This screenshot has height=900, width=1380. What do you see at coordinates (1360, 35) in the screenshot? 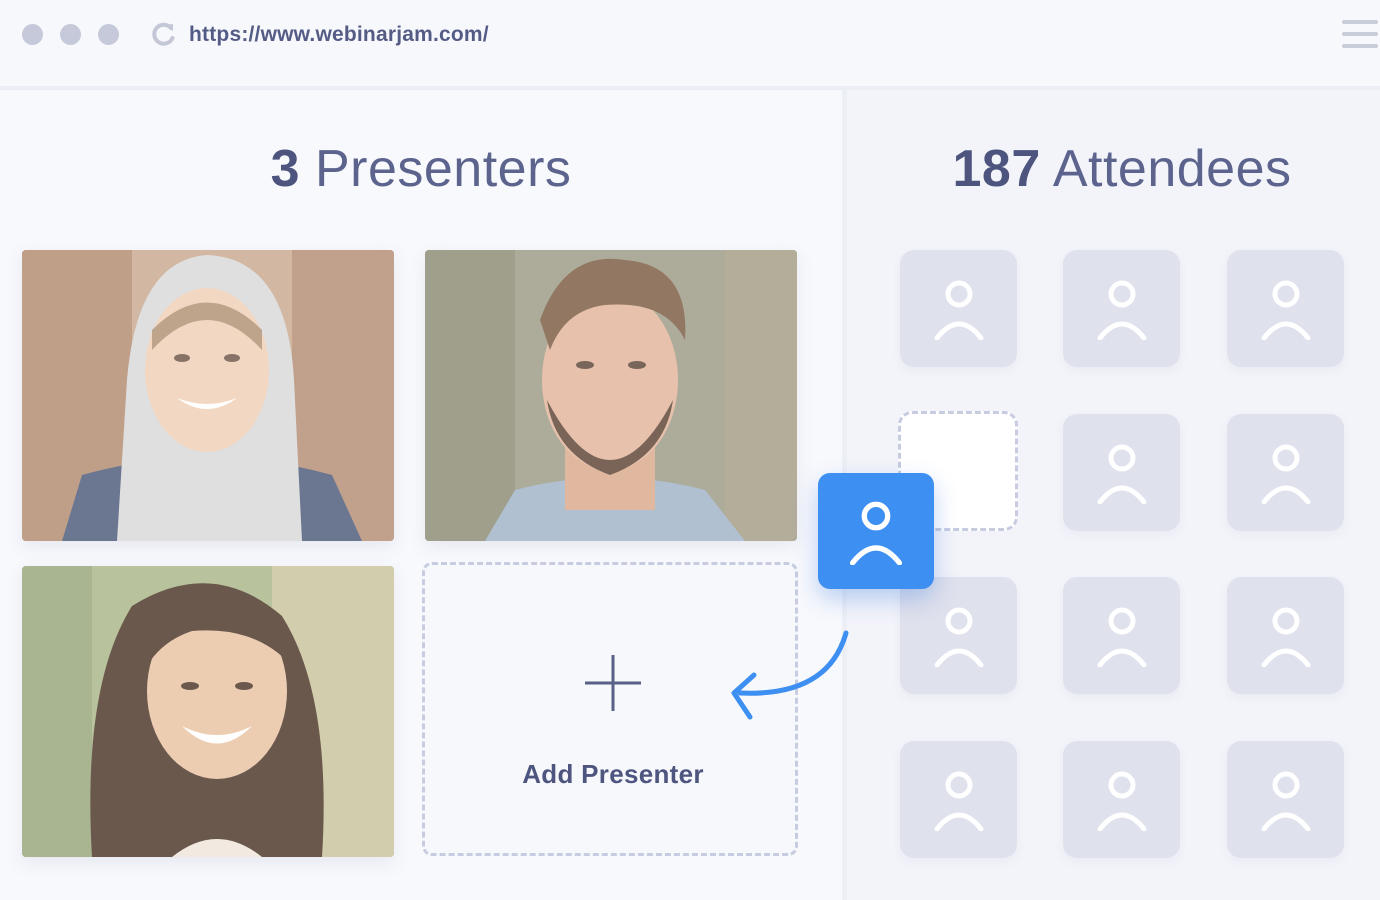
I see `hamburger-menu-icon` at bounding box center [1360, 35].